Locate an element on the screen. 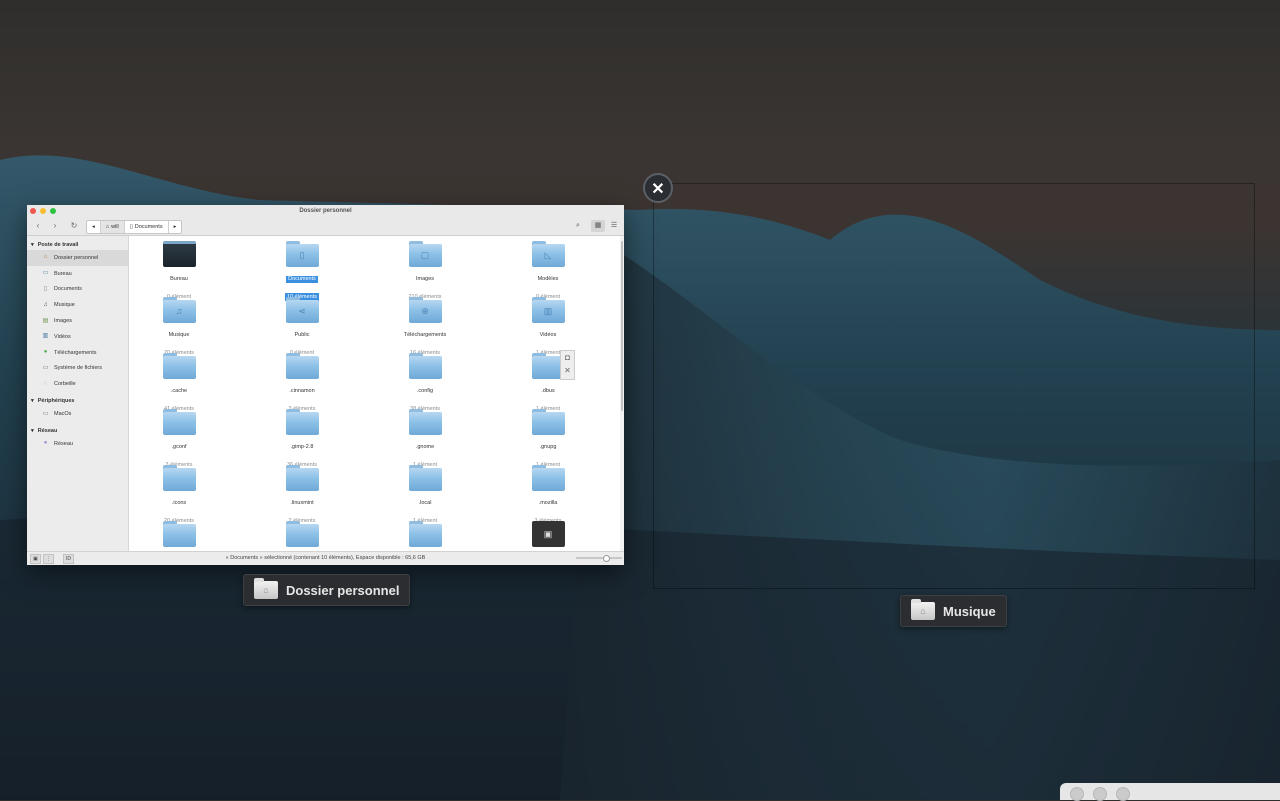  reload-icon: ↻ is located at coordinates (74, 226).